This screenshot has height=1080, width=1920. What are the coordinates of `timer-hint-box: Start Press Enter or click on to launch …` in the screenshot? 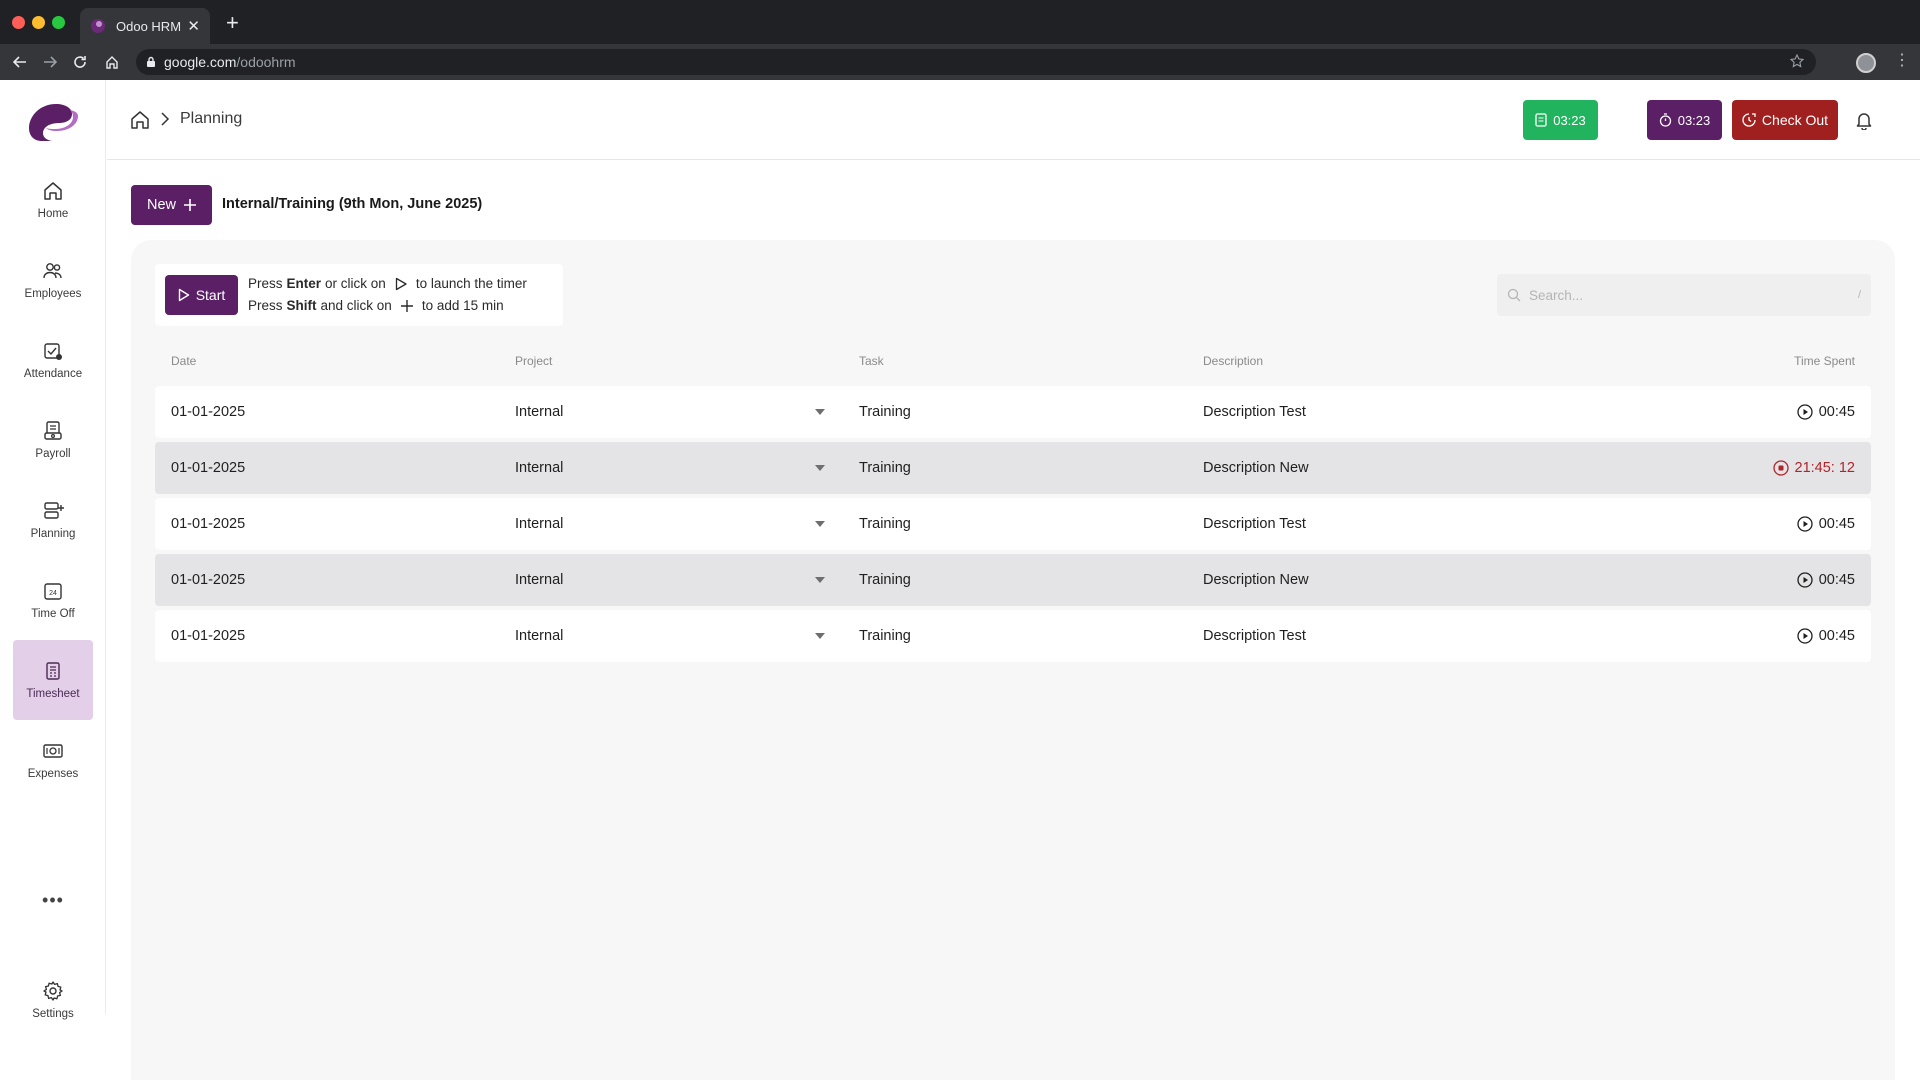 It's located at (359, 295).